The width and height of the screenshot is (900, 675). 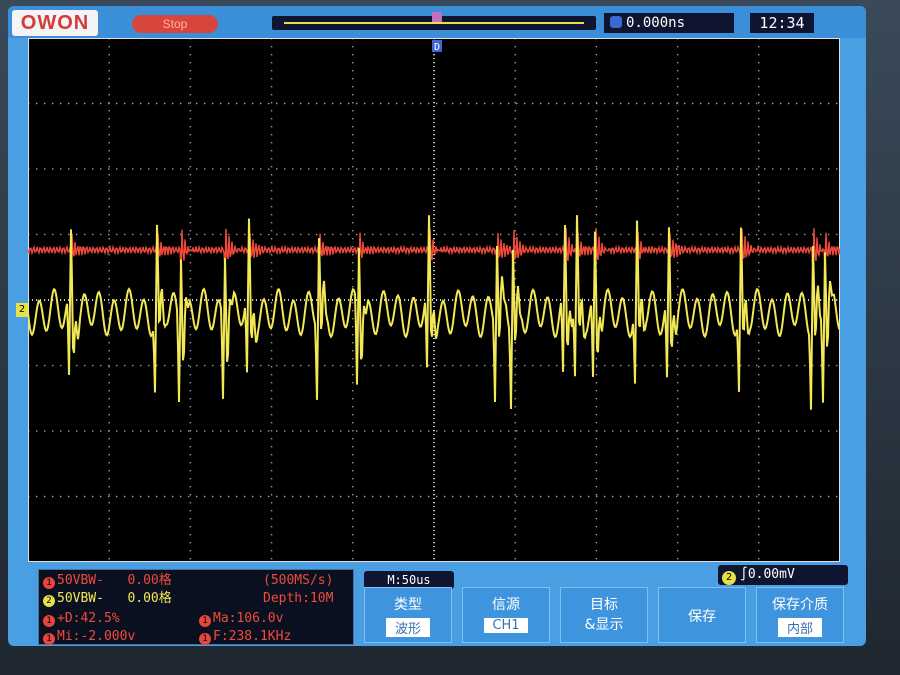 I want to click on time-offset-value: 0.000ns, so click(x=656, y=23).